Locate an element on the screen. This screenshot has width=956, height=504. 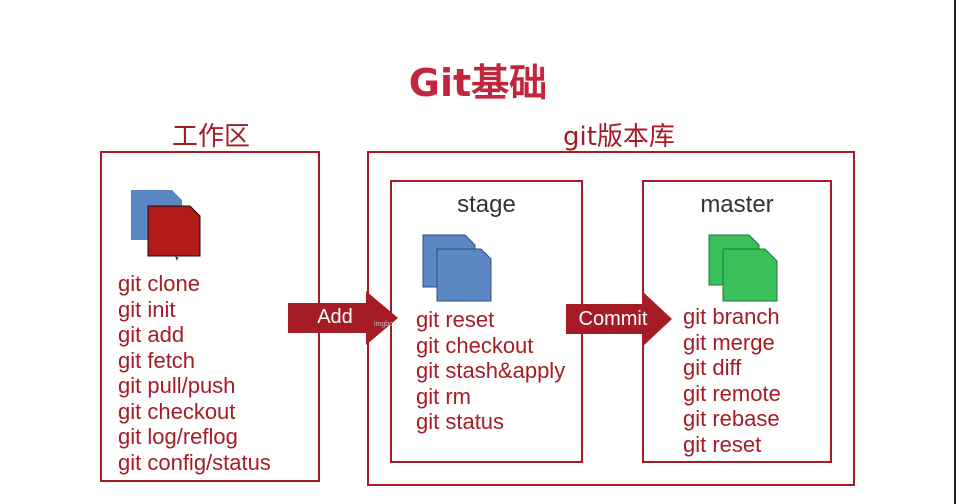
master-title: master is located at coordinates (737, 204).